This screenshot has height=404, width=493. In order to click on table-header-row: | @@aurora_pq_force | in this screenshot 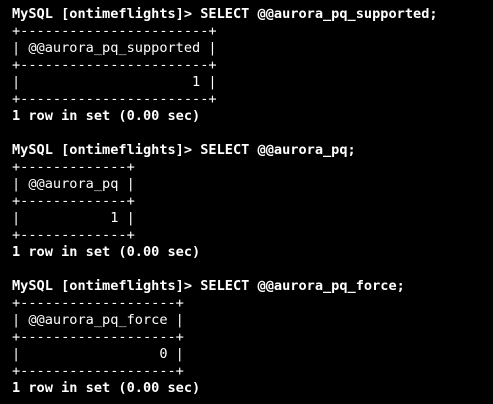, I will do `click(98, 320)`.